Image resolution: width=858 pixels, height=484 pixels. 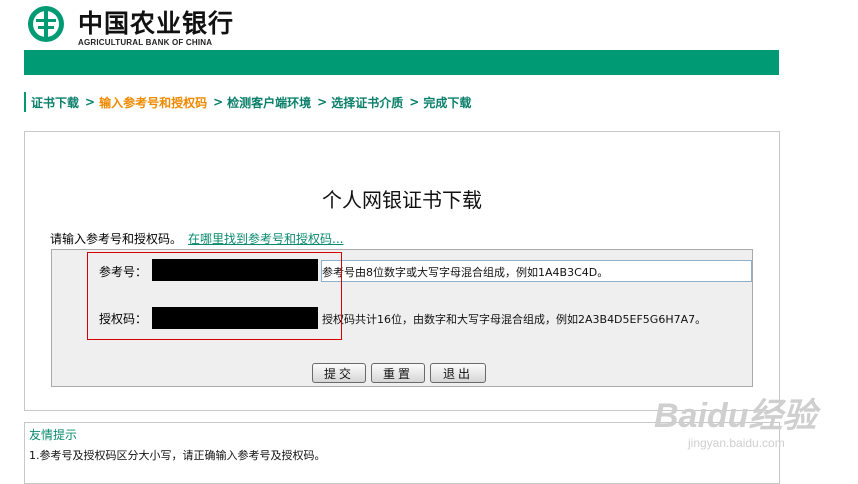 I want to click on bank-name-cn: 中国农业银行, so click(x=156, y=23).